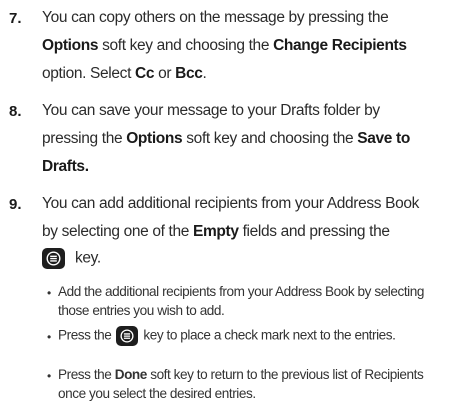 This screenshot has height=417, width=469. I want to click on bcc-term: Bcc, so click(189, 73).